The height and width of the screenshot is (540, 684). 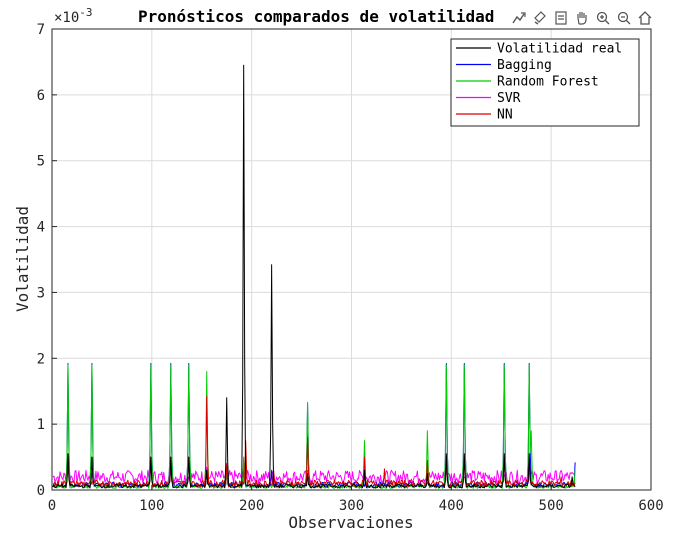 I want to click on zoom-in-icon, so click(x=603, y=18).